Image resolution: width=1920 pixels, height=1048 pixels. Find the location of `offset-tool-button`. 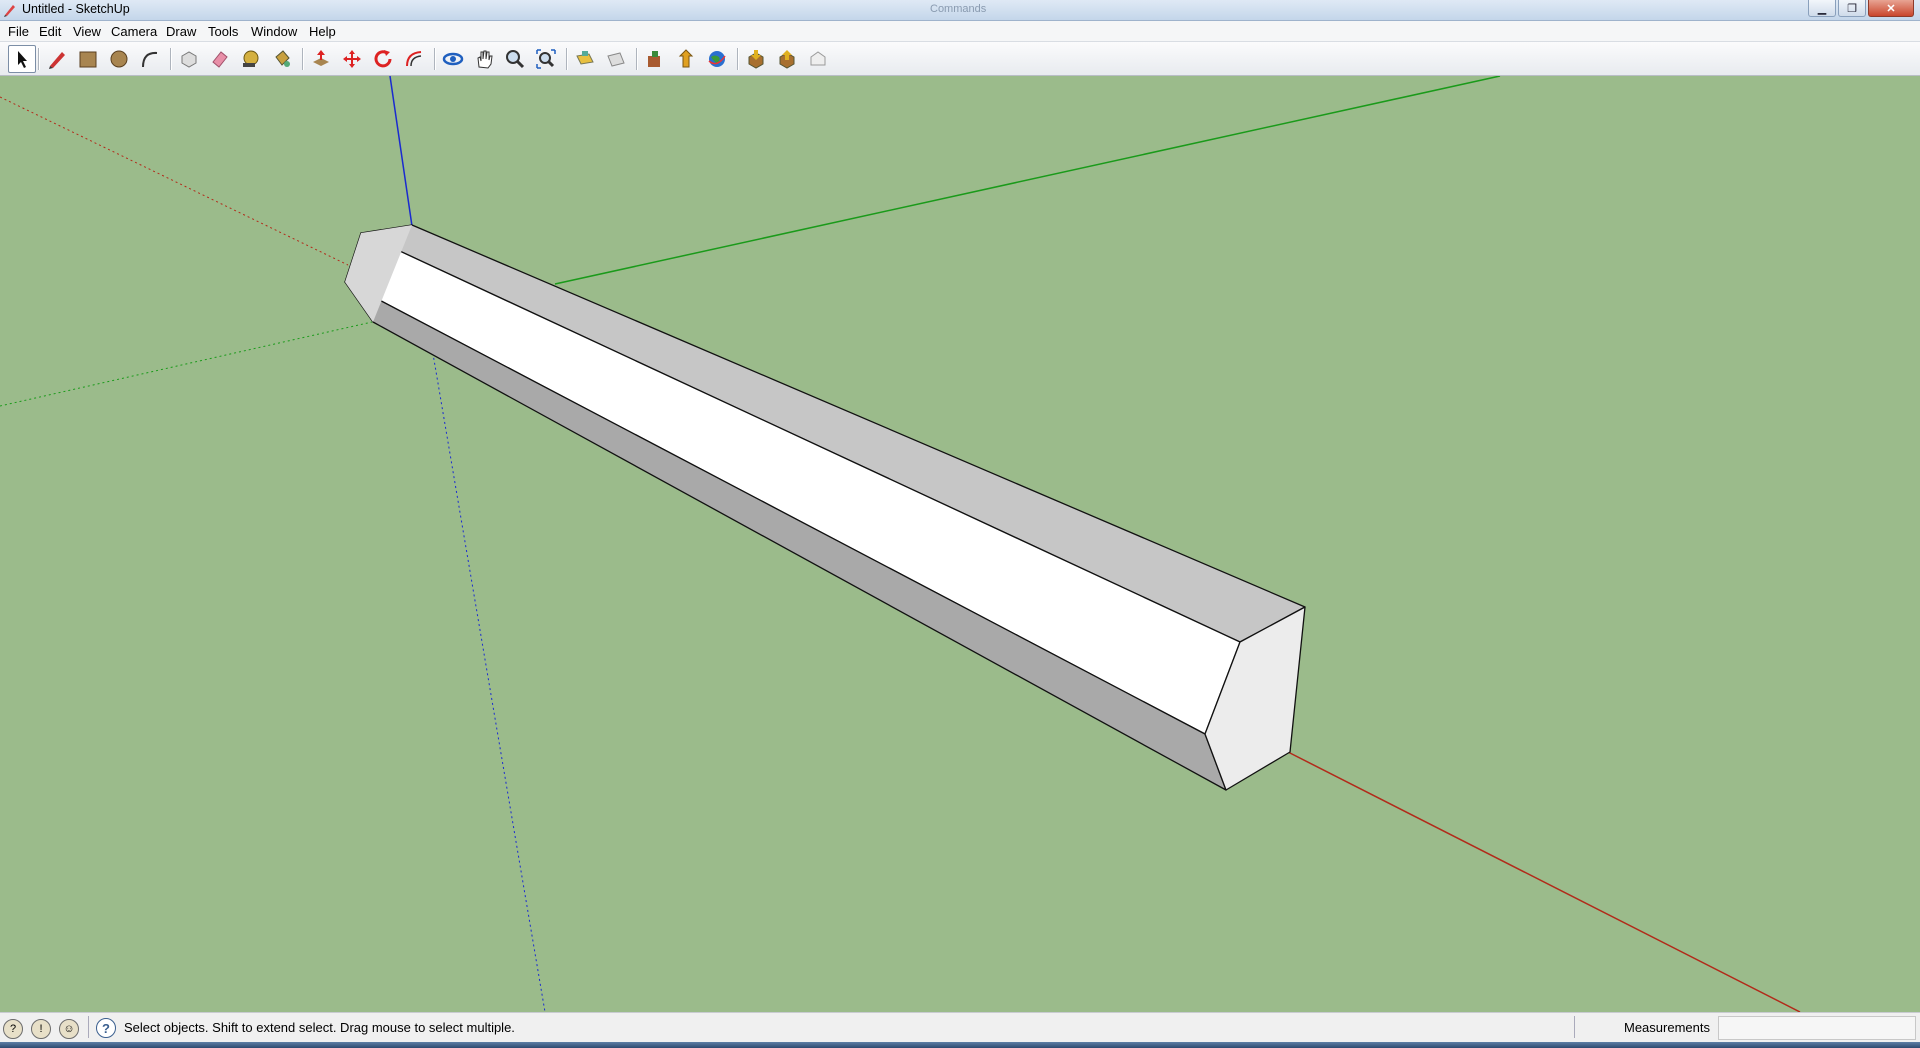

offset-tool-button is located at coordinates (414, 59).